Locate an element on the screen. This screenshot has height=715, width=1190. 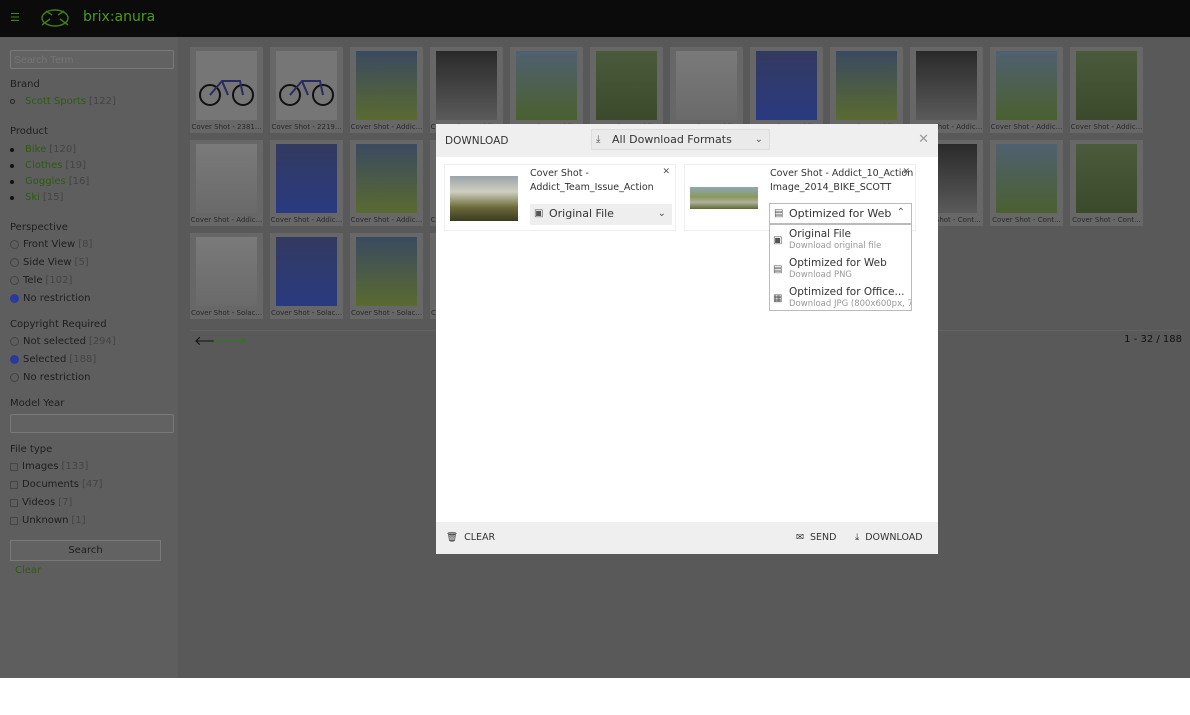
clear-button: 🗑 CLEAR is located at coordinates (470, 537).